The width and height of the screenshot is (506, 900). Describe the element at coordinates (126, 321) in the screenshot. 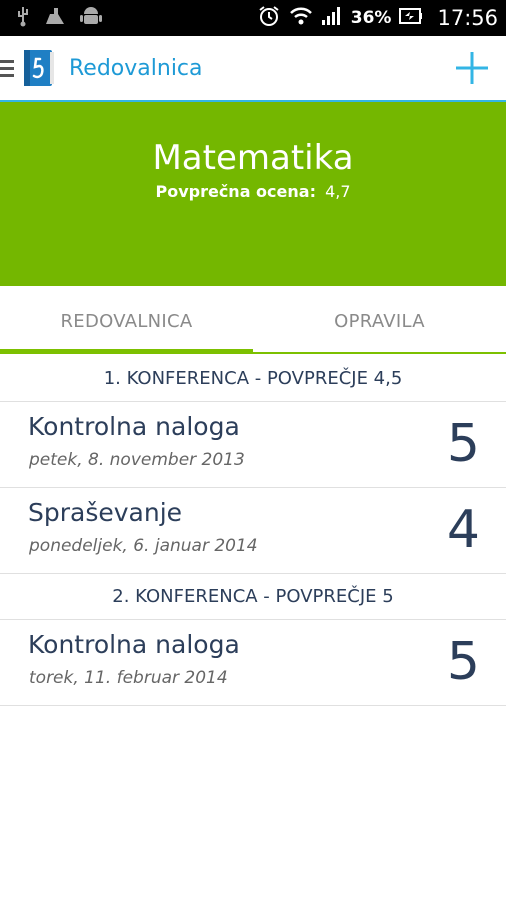

I see `tab-redovalnica: REDOVALNICA` at that location.